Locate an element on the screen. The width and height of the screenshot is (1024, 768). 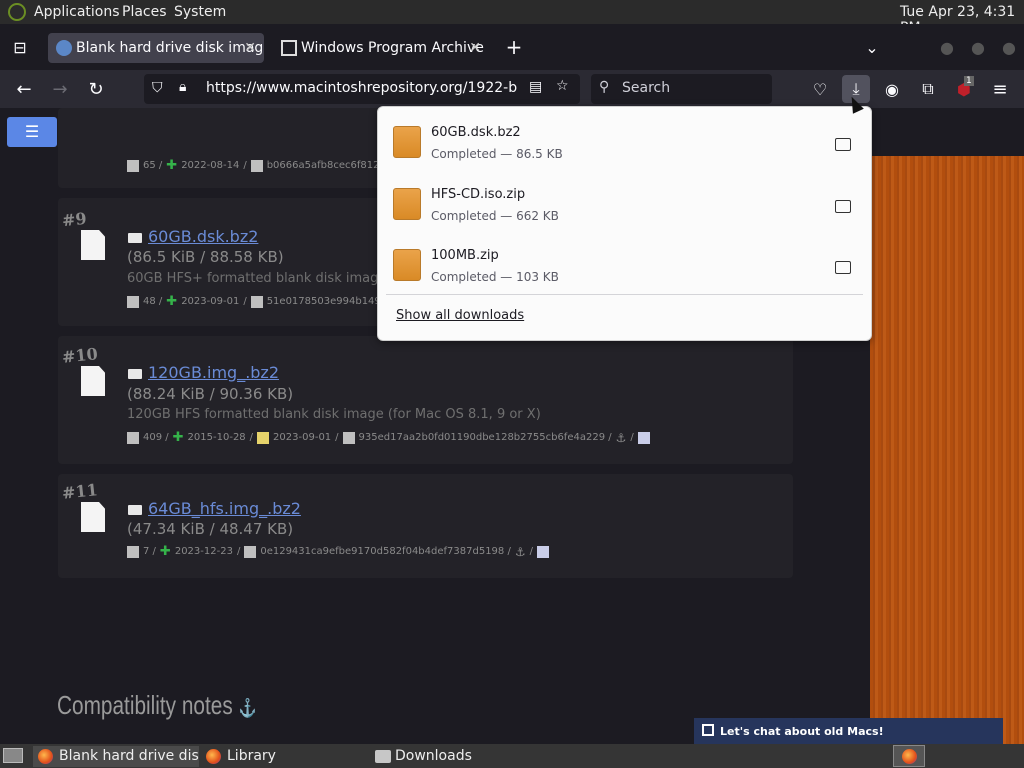
download-item: 60GB.dsk.bz2 Completed — 86.5 KB is located at coordinates (624, 141).